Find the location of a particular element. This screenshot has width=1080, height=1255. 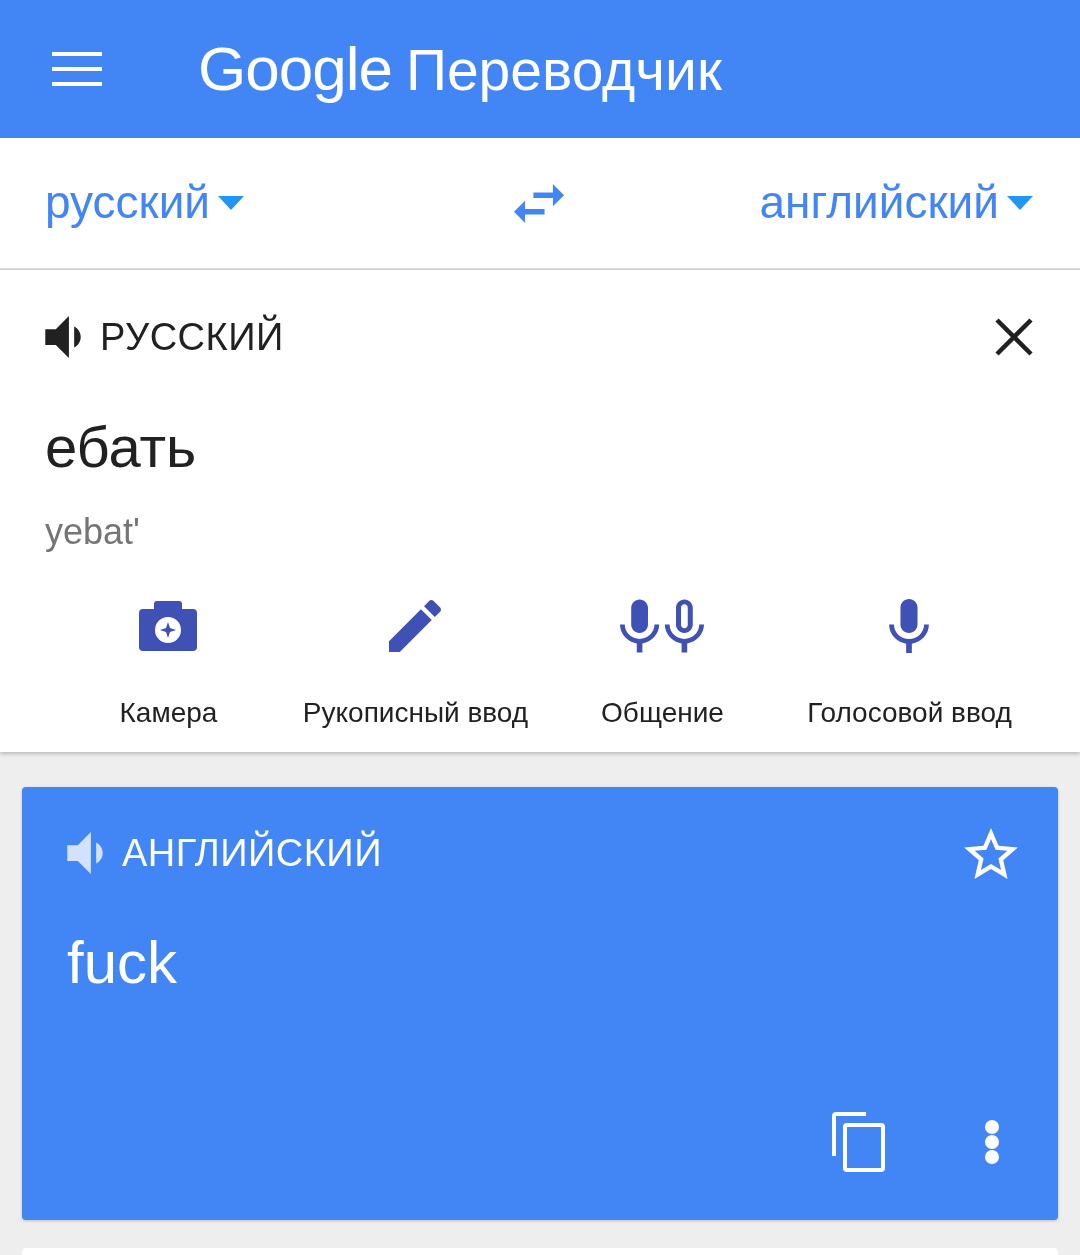

microphone-icon is located at coordinates (909, 626).